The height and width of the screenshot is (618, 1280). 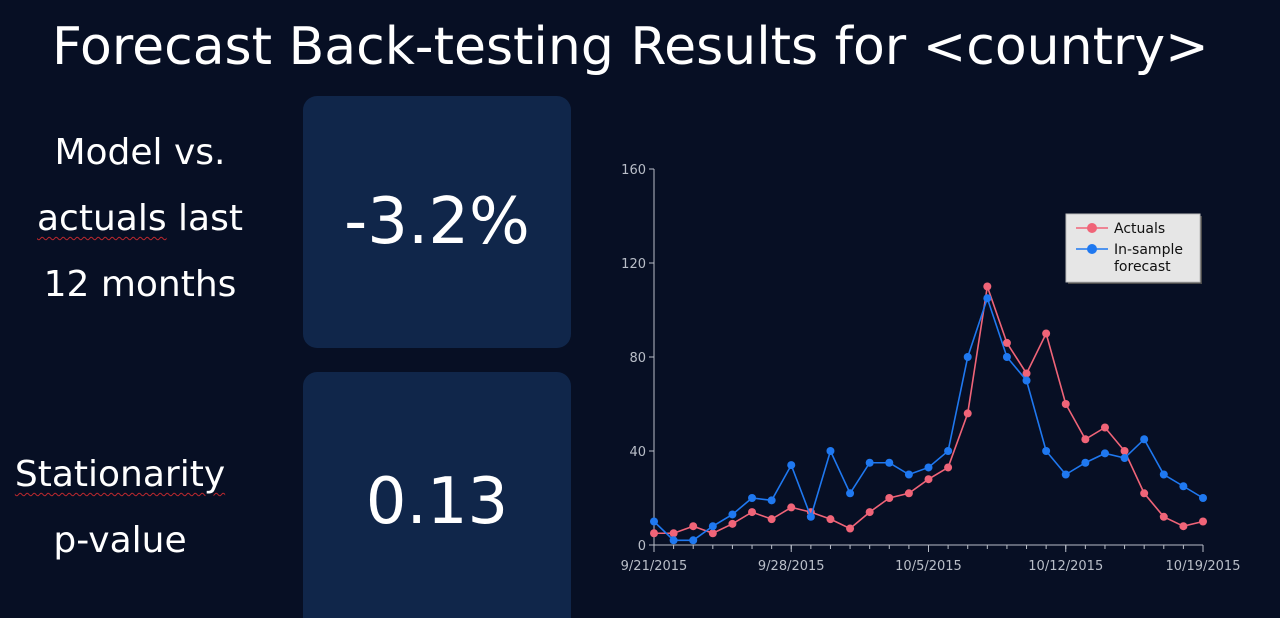 I want to click on x-tick-label: 10/12/2015, so click(x=1065, y=566).